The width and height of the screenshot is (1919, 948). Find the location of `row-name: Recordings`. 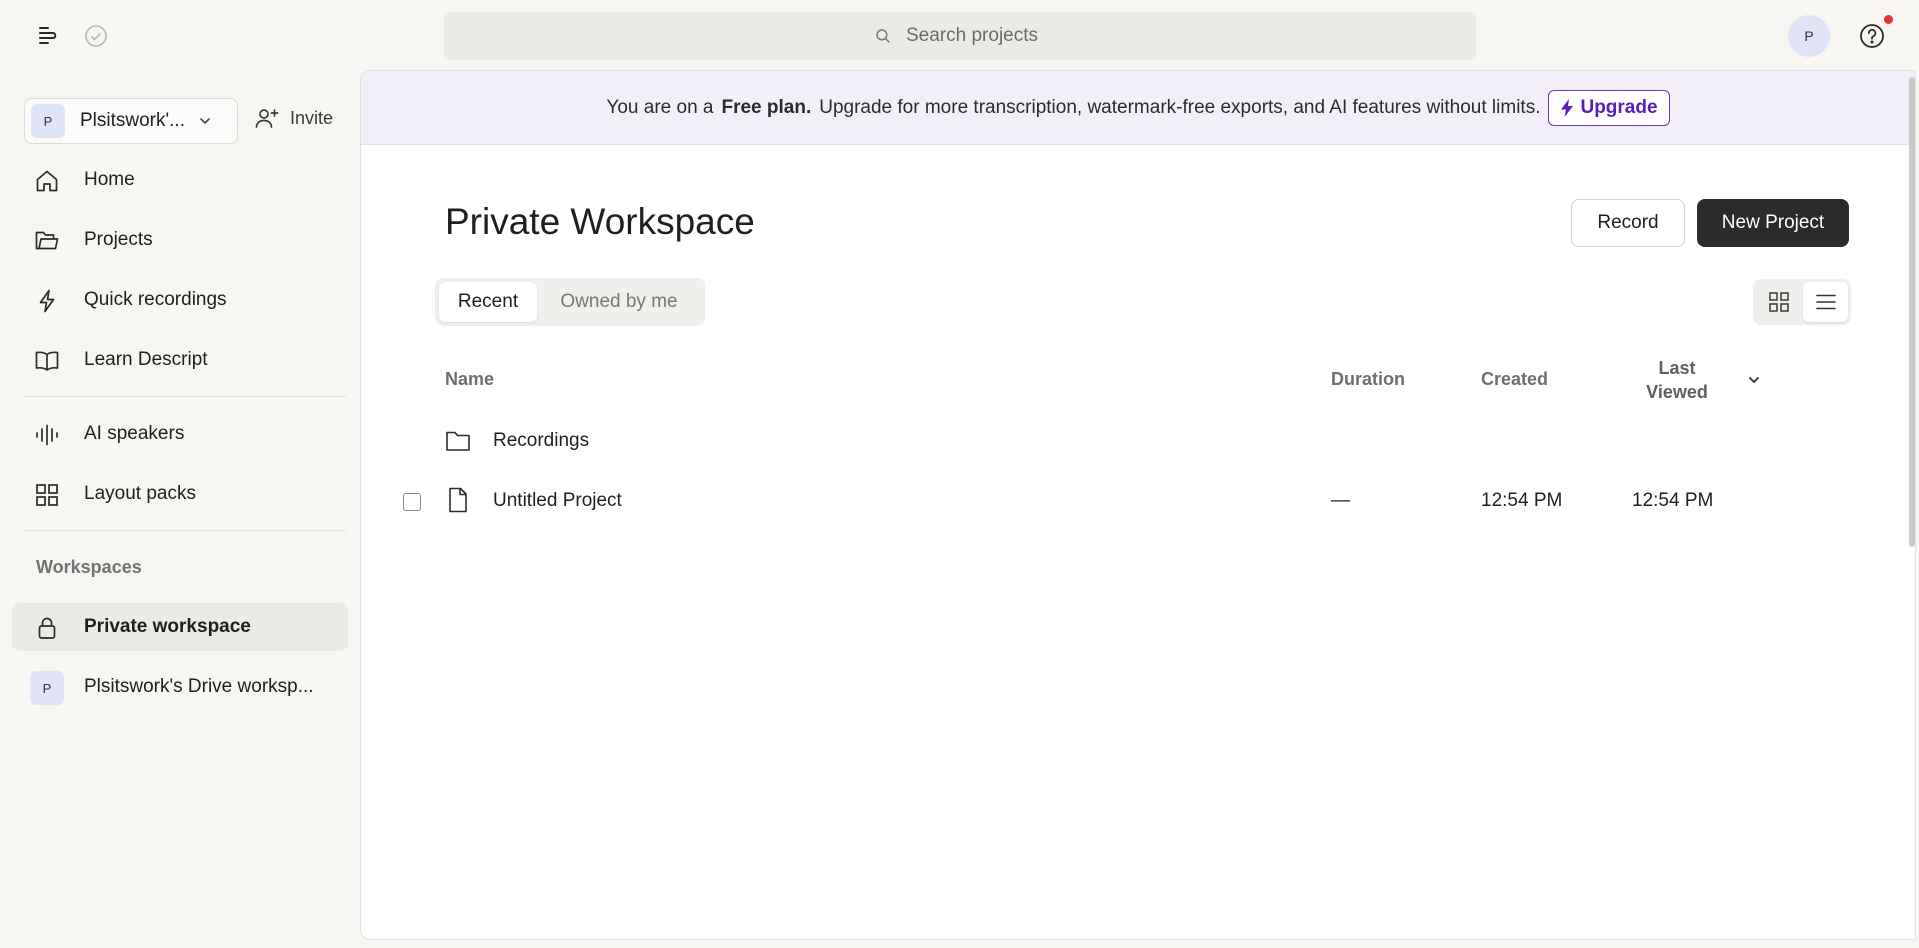

row-name: Recordings is located at coordinates (541, 440).